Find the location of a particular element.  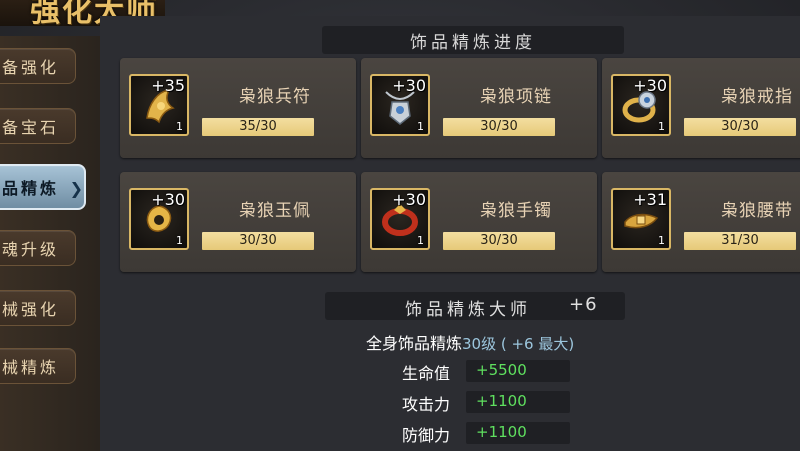

tab-soul-upgrade: 魂升级 is located at coordinates (38, 248).